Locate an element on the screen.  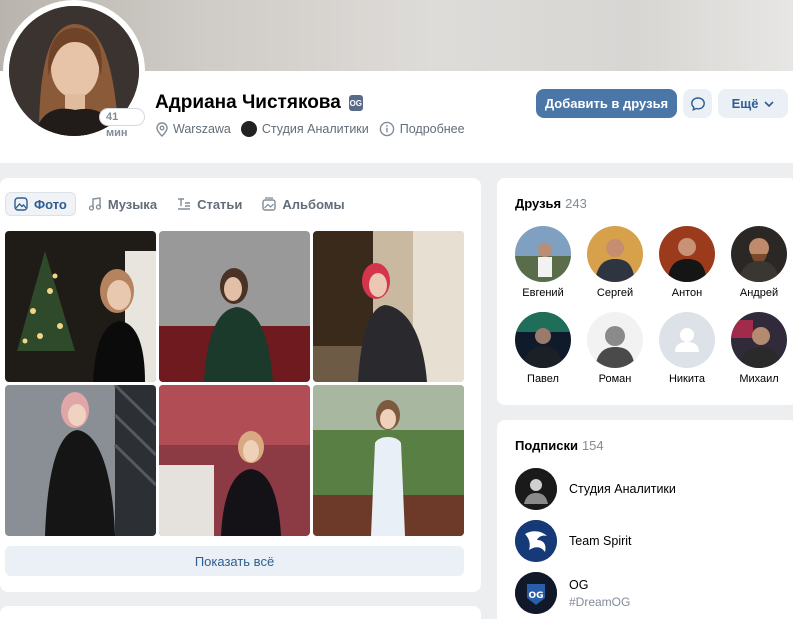
show-all-photos-button: Показать всё is located at coordinates (234, 561).